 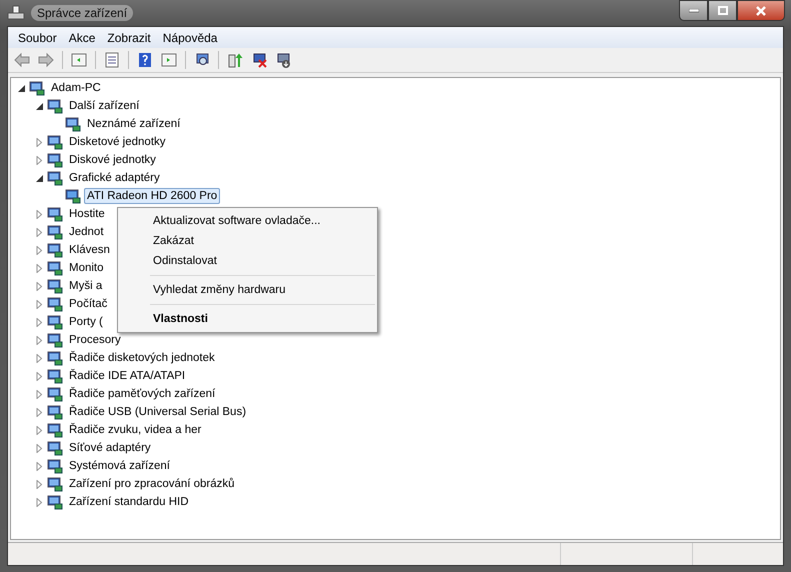 I want to click on close-button, so click(x=761, y=10).